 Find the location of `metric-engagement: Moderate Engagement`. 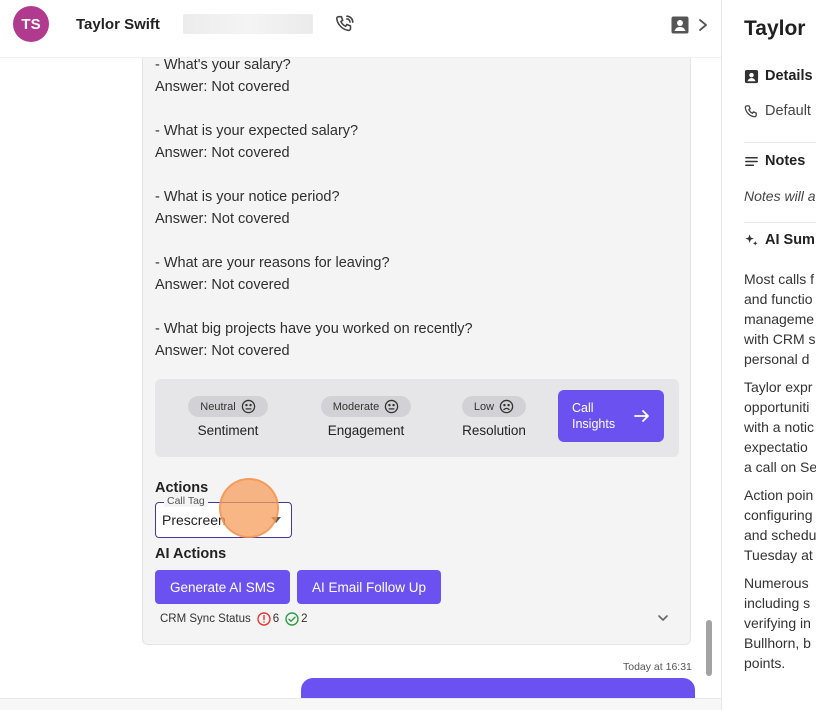

metric-engagement: Moderate Engagement is located at coordinates (366, 417).